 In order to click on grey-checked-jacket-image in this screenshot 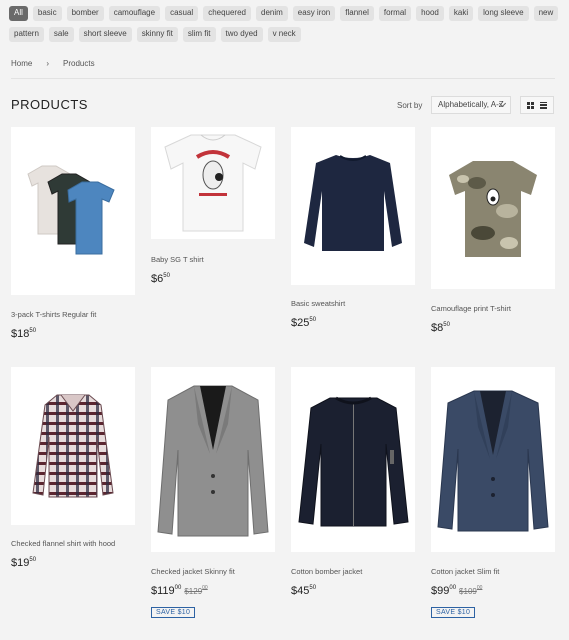, I will do `click(213, 460)`.